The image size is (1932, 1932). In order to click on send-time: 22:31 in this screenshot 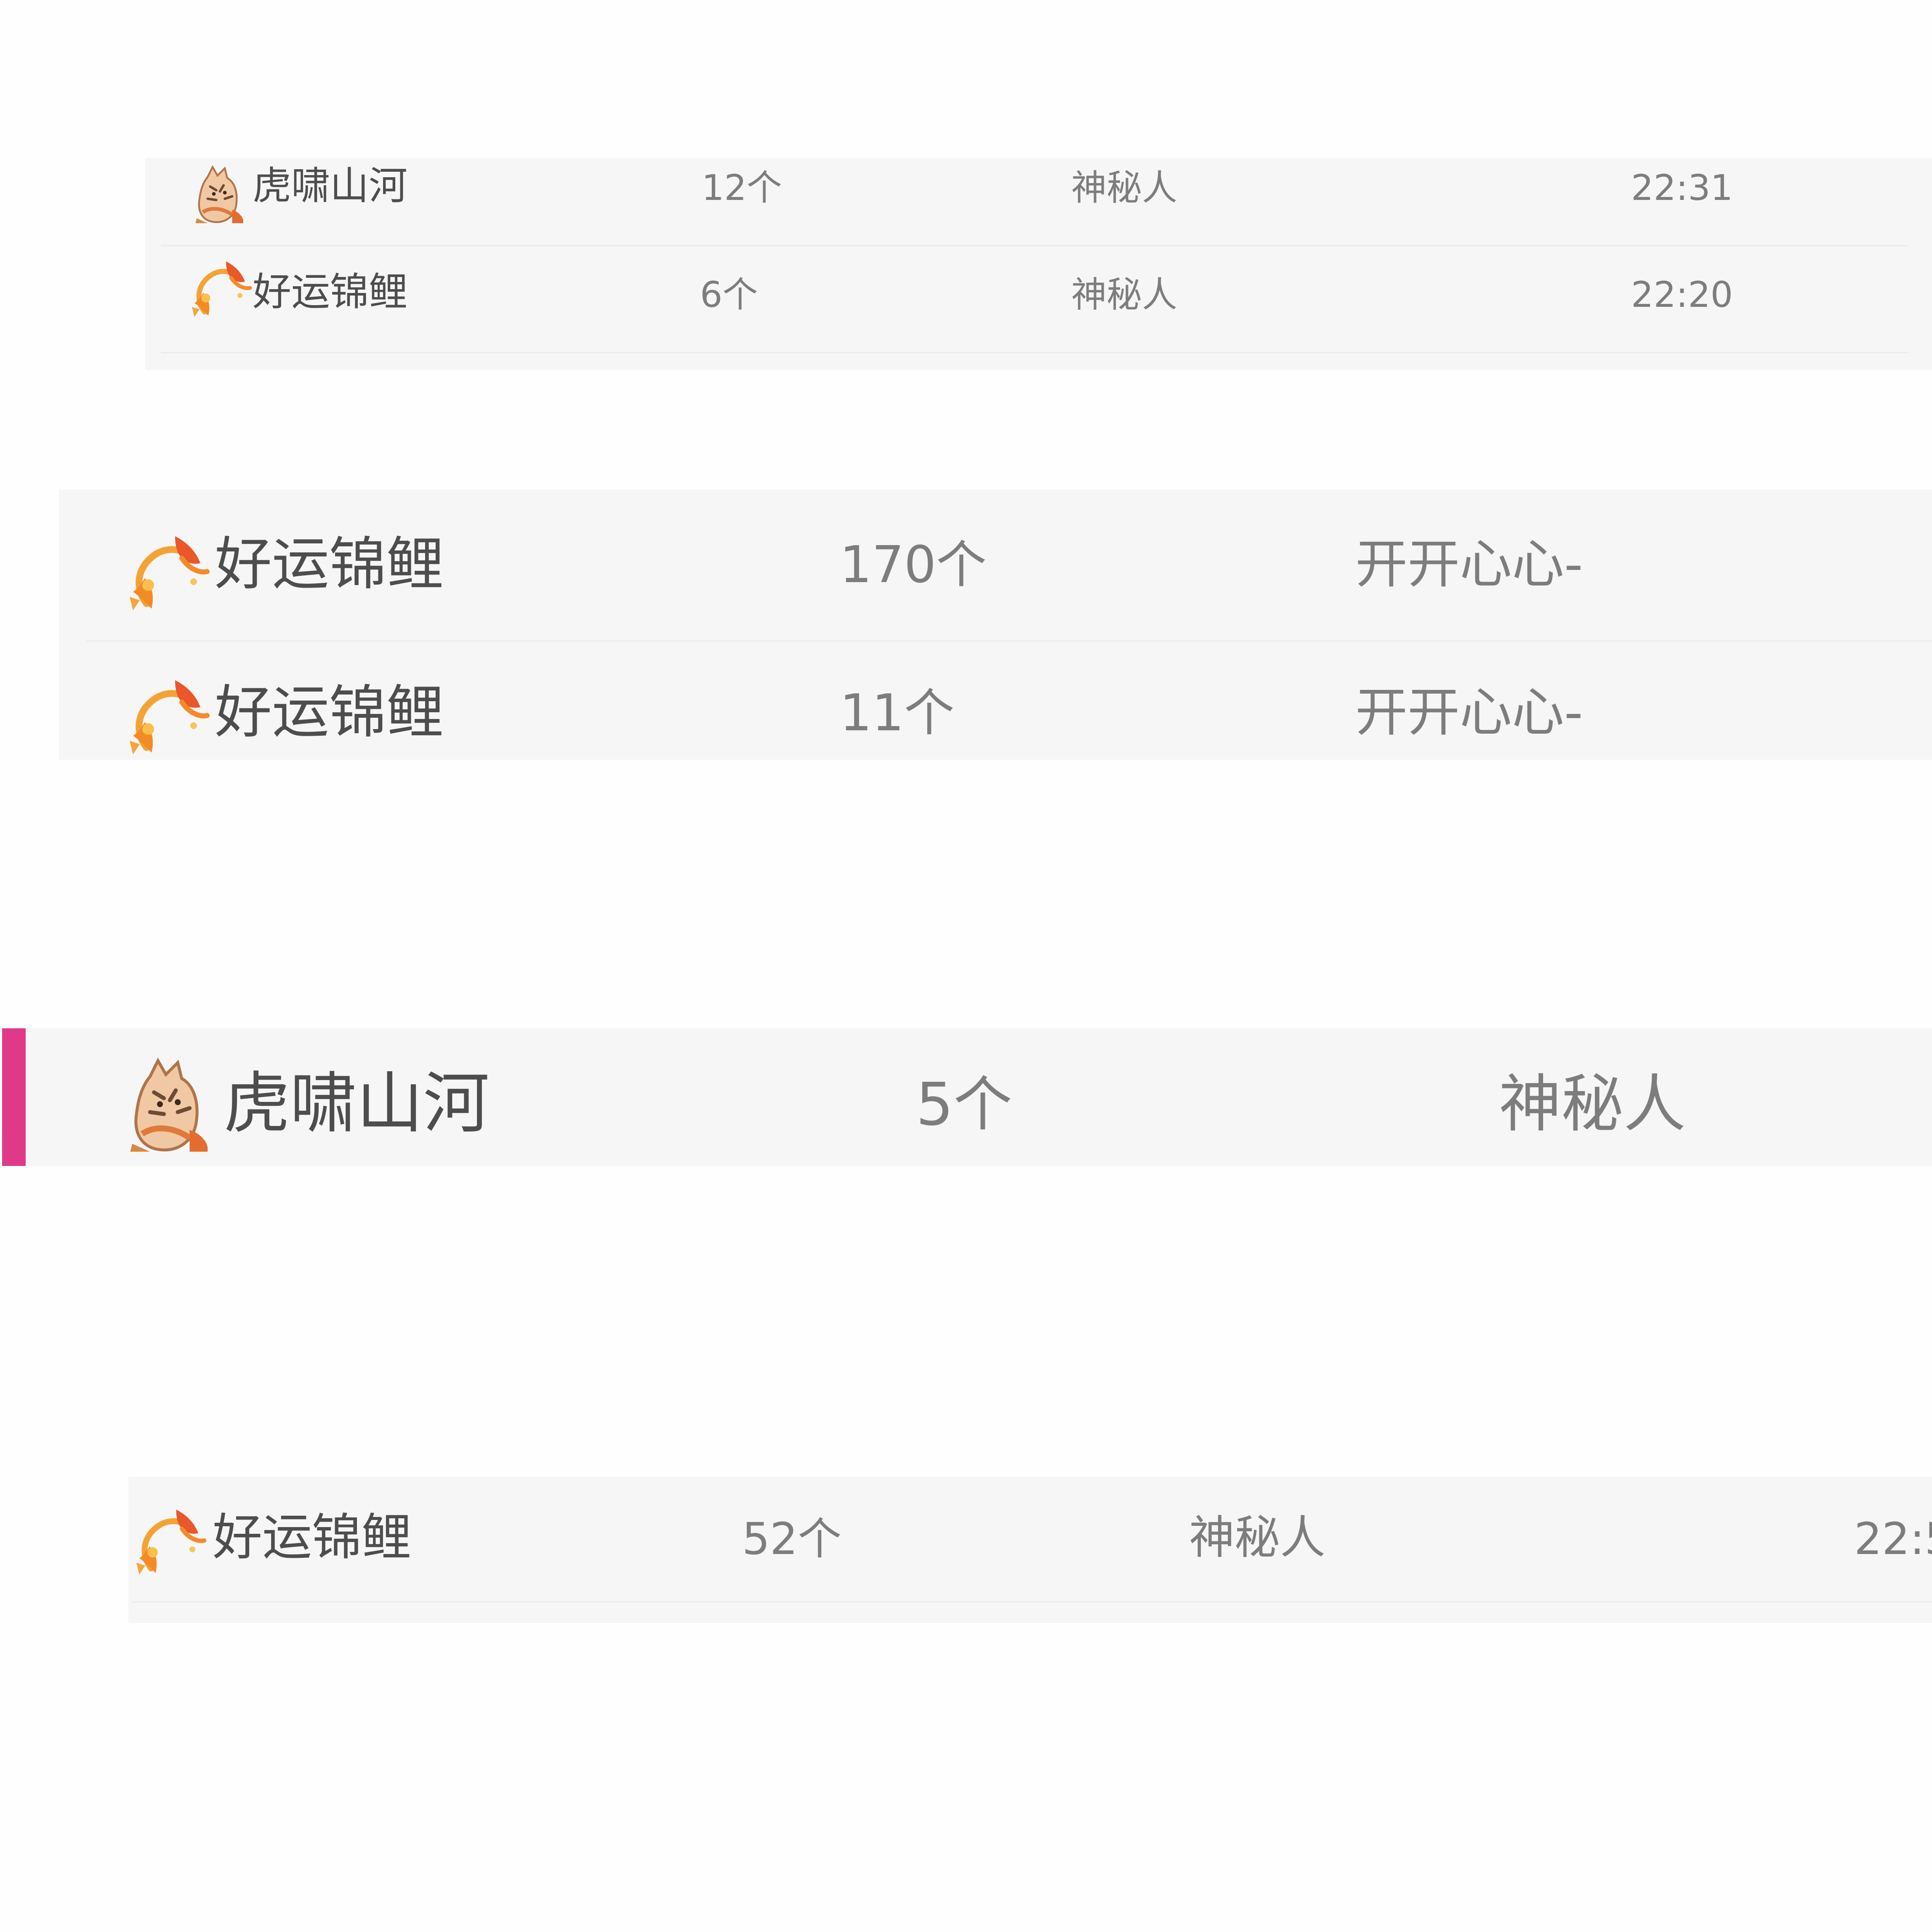, I will do `click(1682, 188)`.